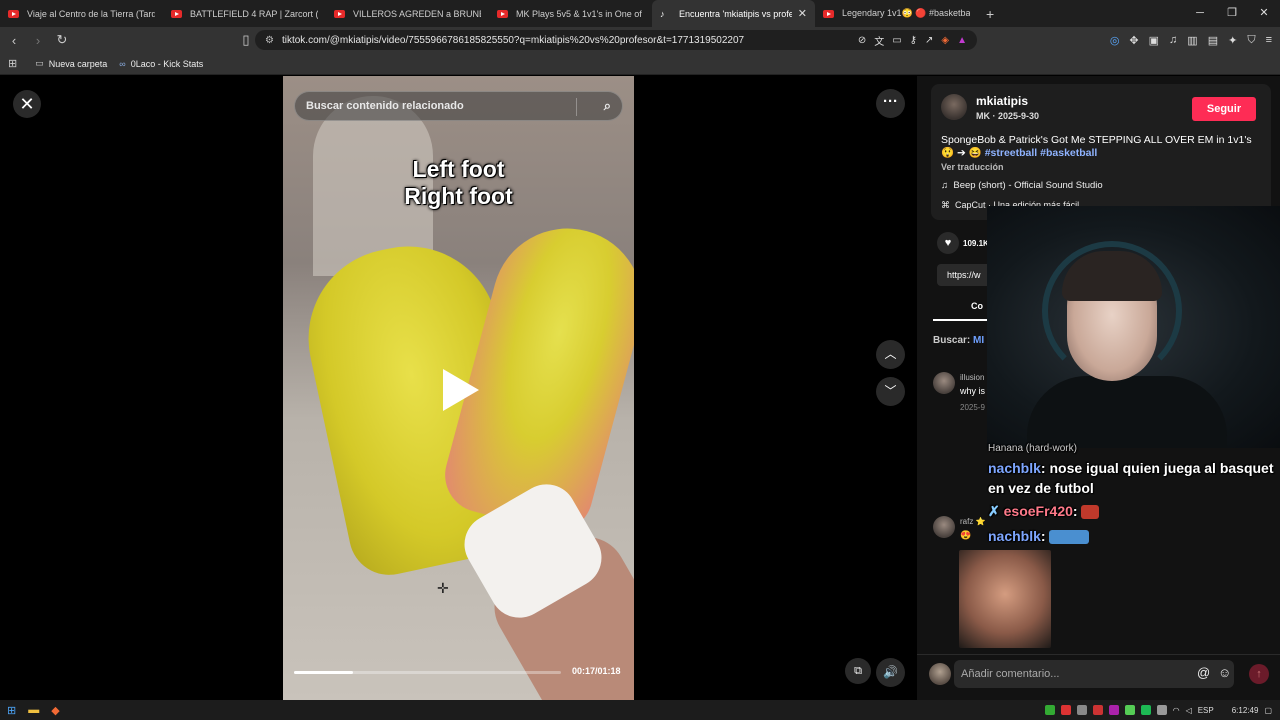 Image resolution: width=1280 pixels, height=720 pixels. I want to click on picture-in-picture-icon: ⧉, so click(858, 671).